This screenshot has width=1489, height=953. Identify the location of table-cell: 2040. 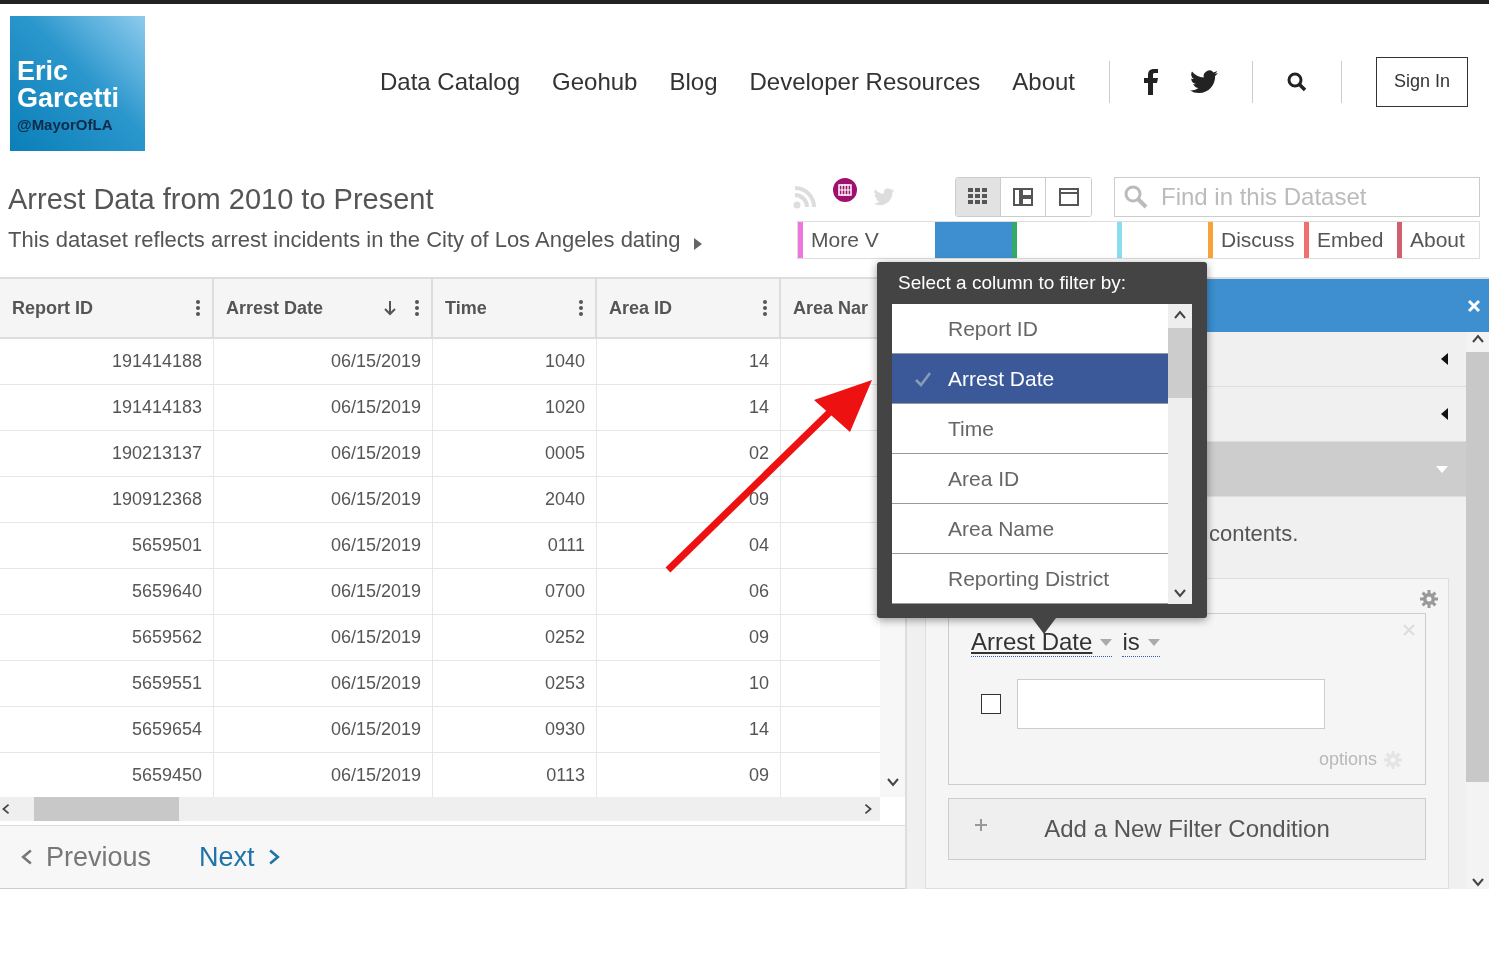
(515, 499).